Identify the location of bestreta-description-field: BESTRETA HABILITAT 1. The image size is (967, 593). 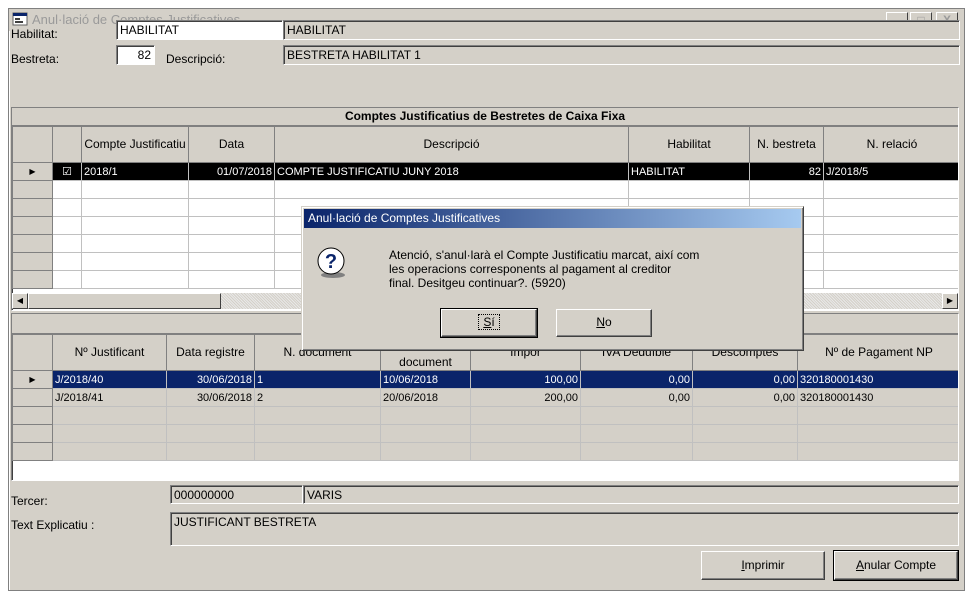
(621, 55).